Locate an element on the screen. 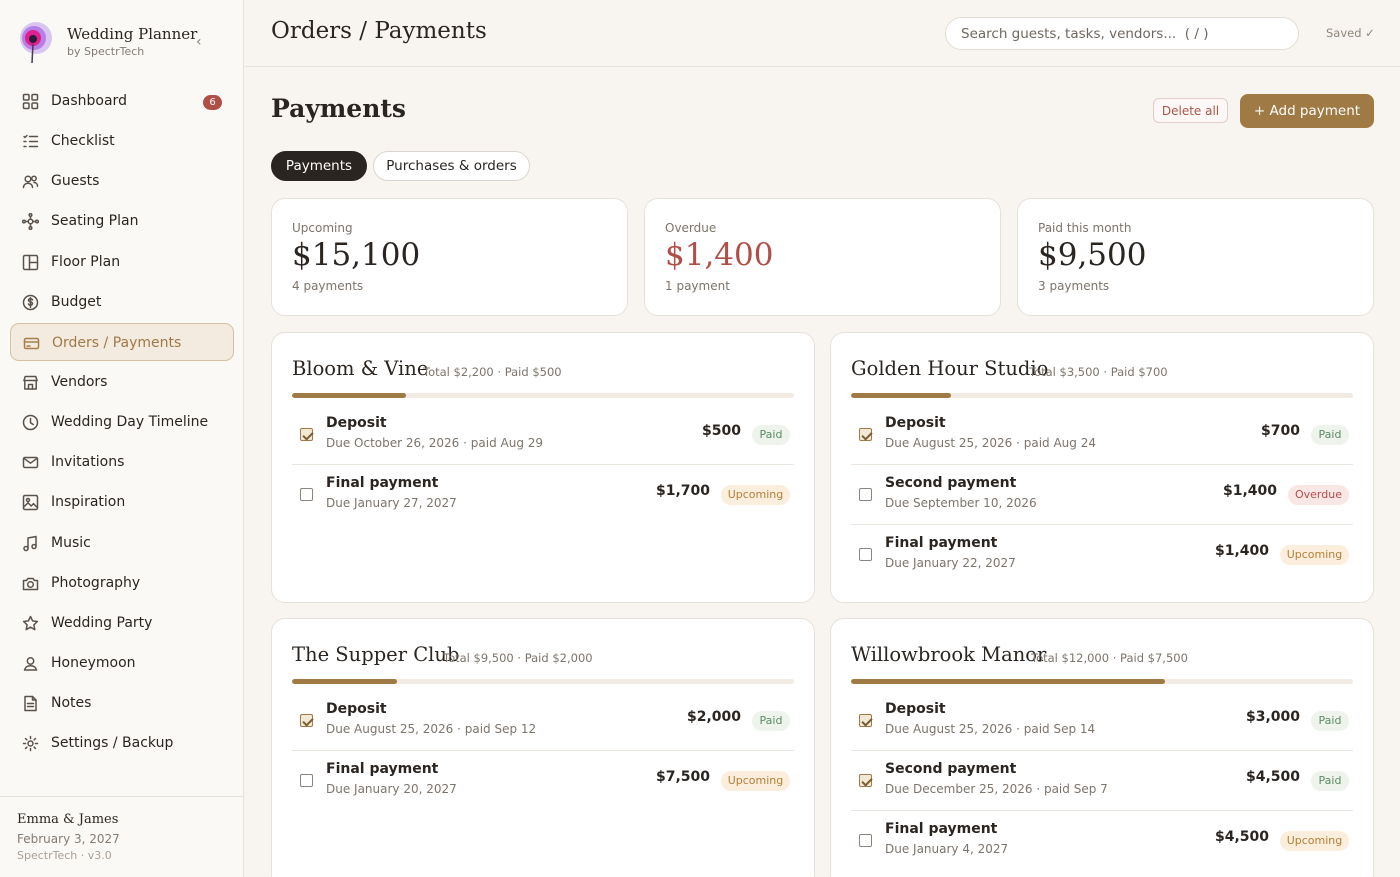 This screenshot has height=877, width=1400. store-icon is located at coordinates (30, 382).